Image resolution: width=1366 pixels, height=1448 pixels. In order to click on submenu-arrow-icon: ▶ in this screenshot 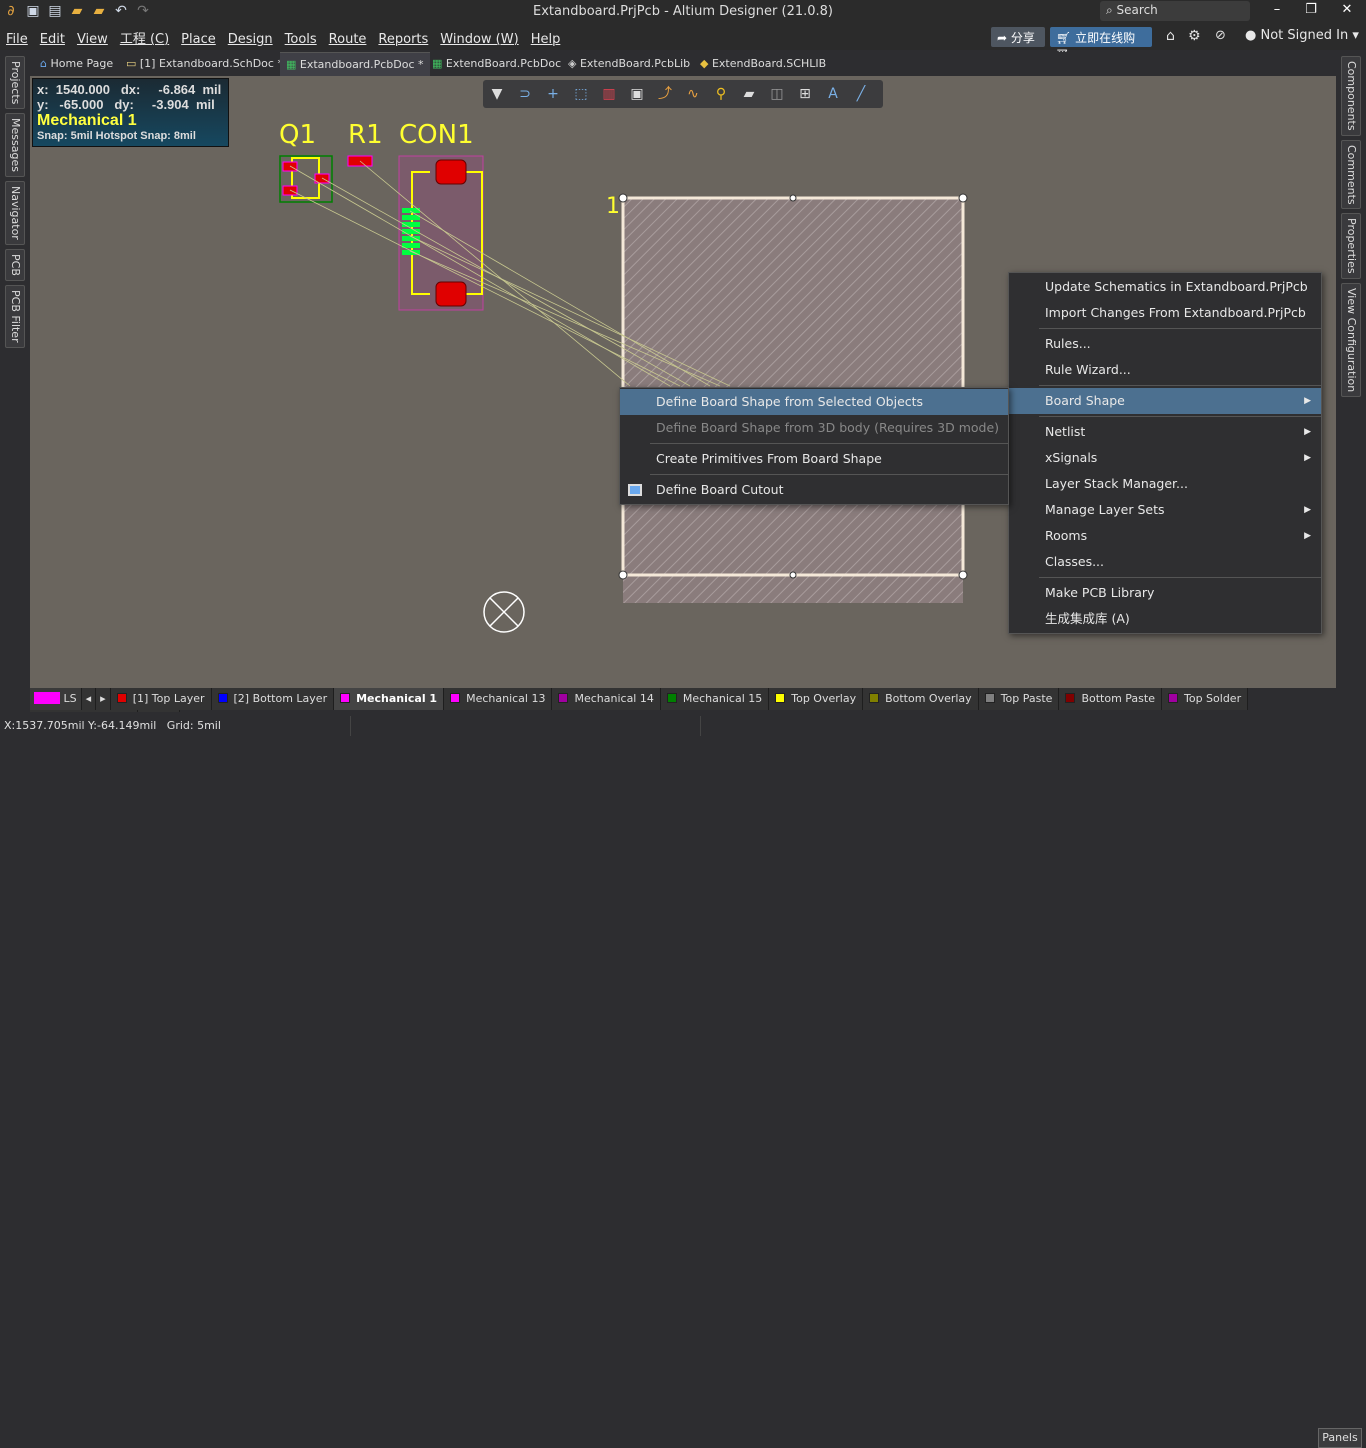, I will do `click(1307, 432)`.